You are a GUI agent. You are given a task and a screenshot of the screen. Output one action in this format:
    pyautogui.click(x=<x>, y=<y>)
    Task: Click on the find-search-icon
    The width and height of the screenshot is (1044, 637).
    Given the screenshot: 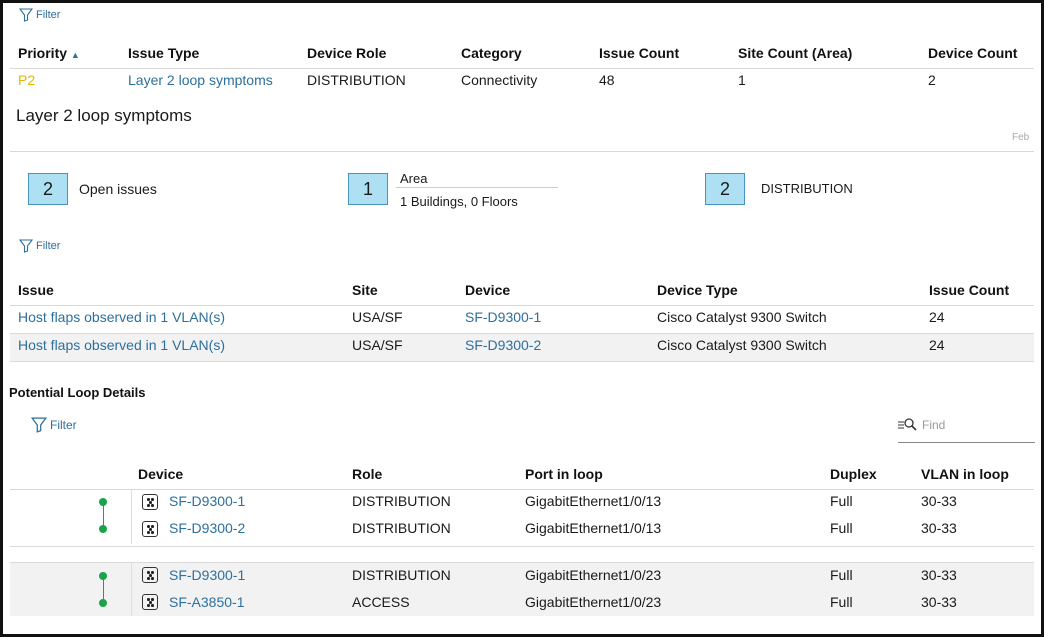 What is the action you would take?
    pyautogui.click(x=907, y=424)
    